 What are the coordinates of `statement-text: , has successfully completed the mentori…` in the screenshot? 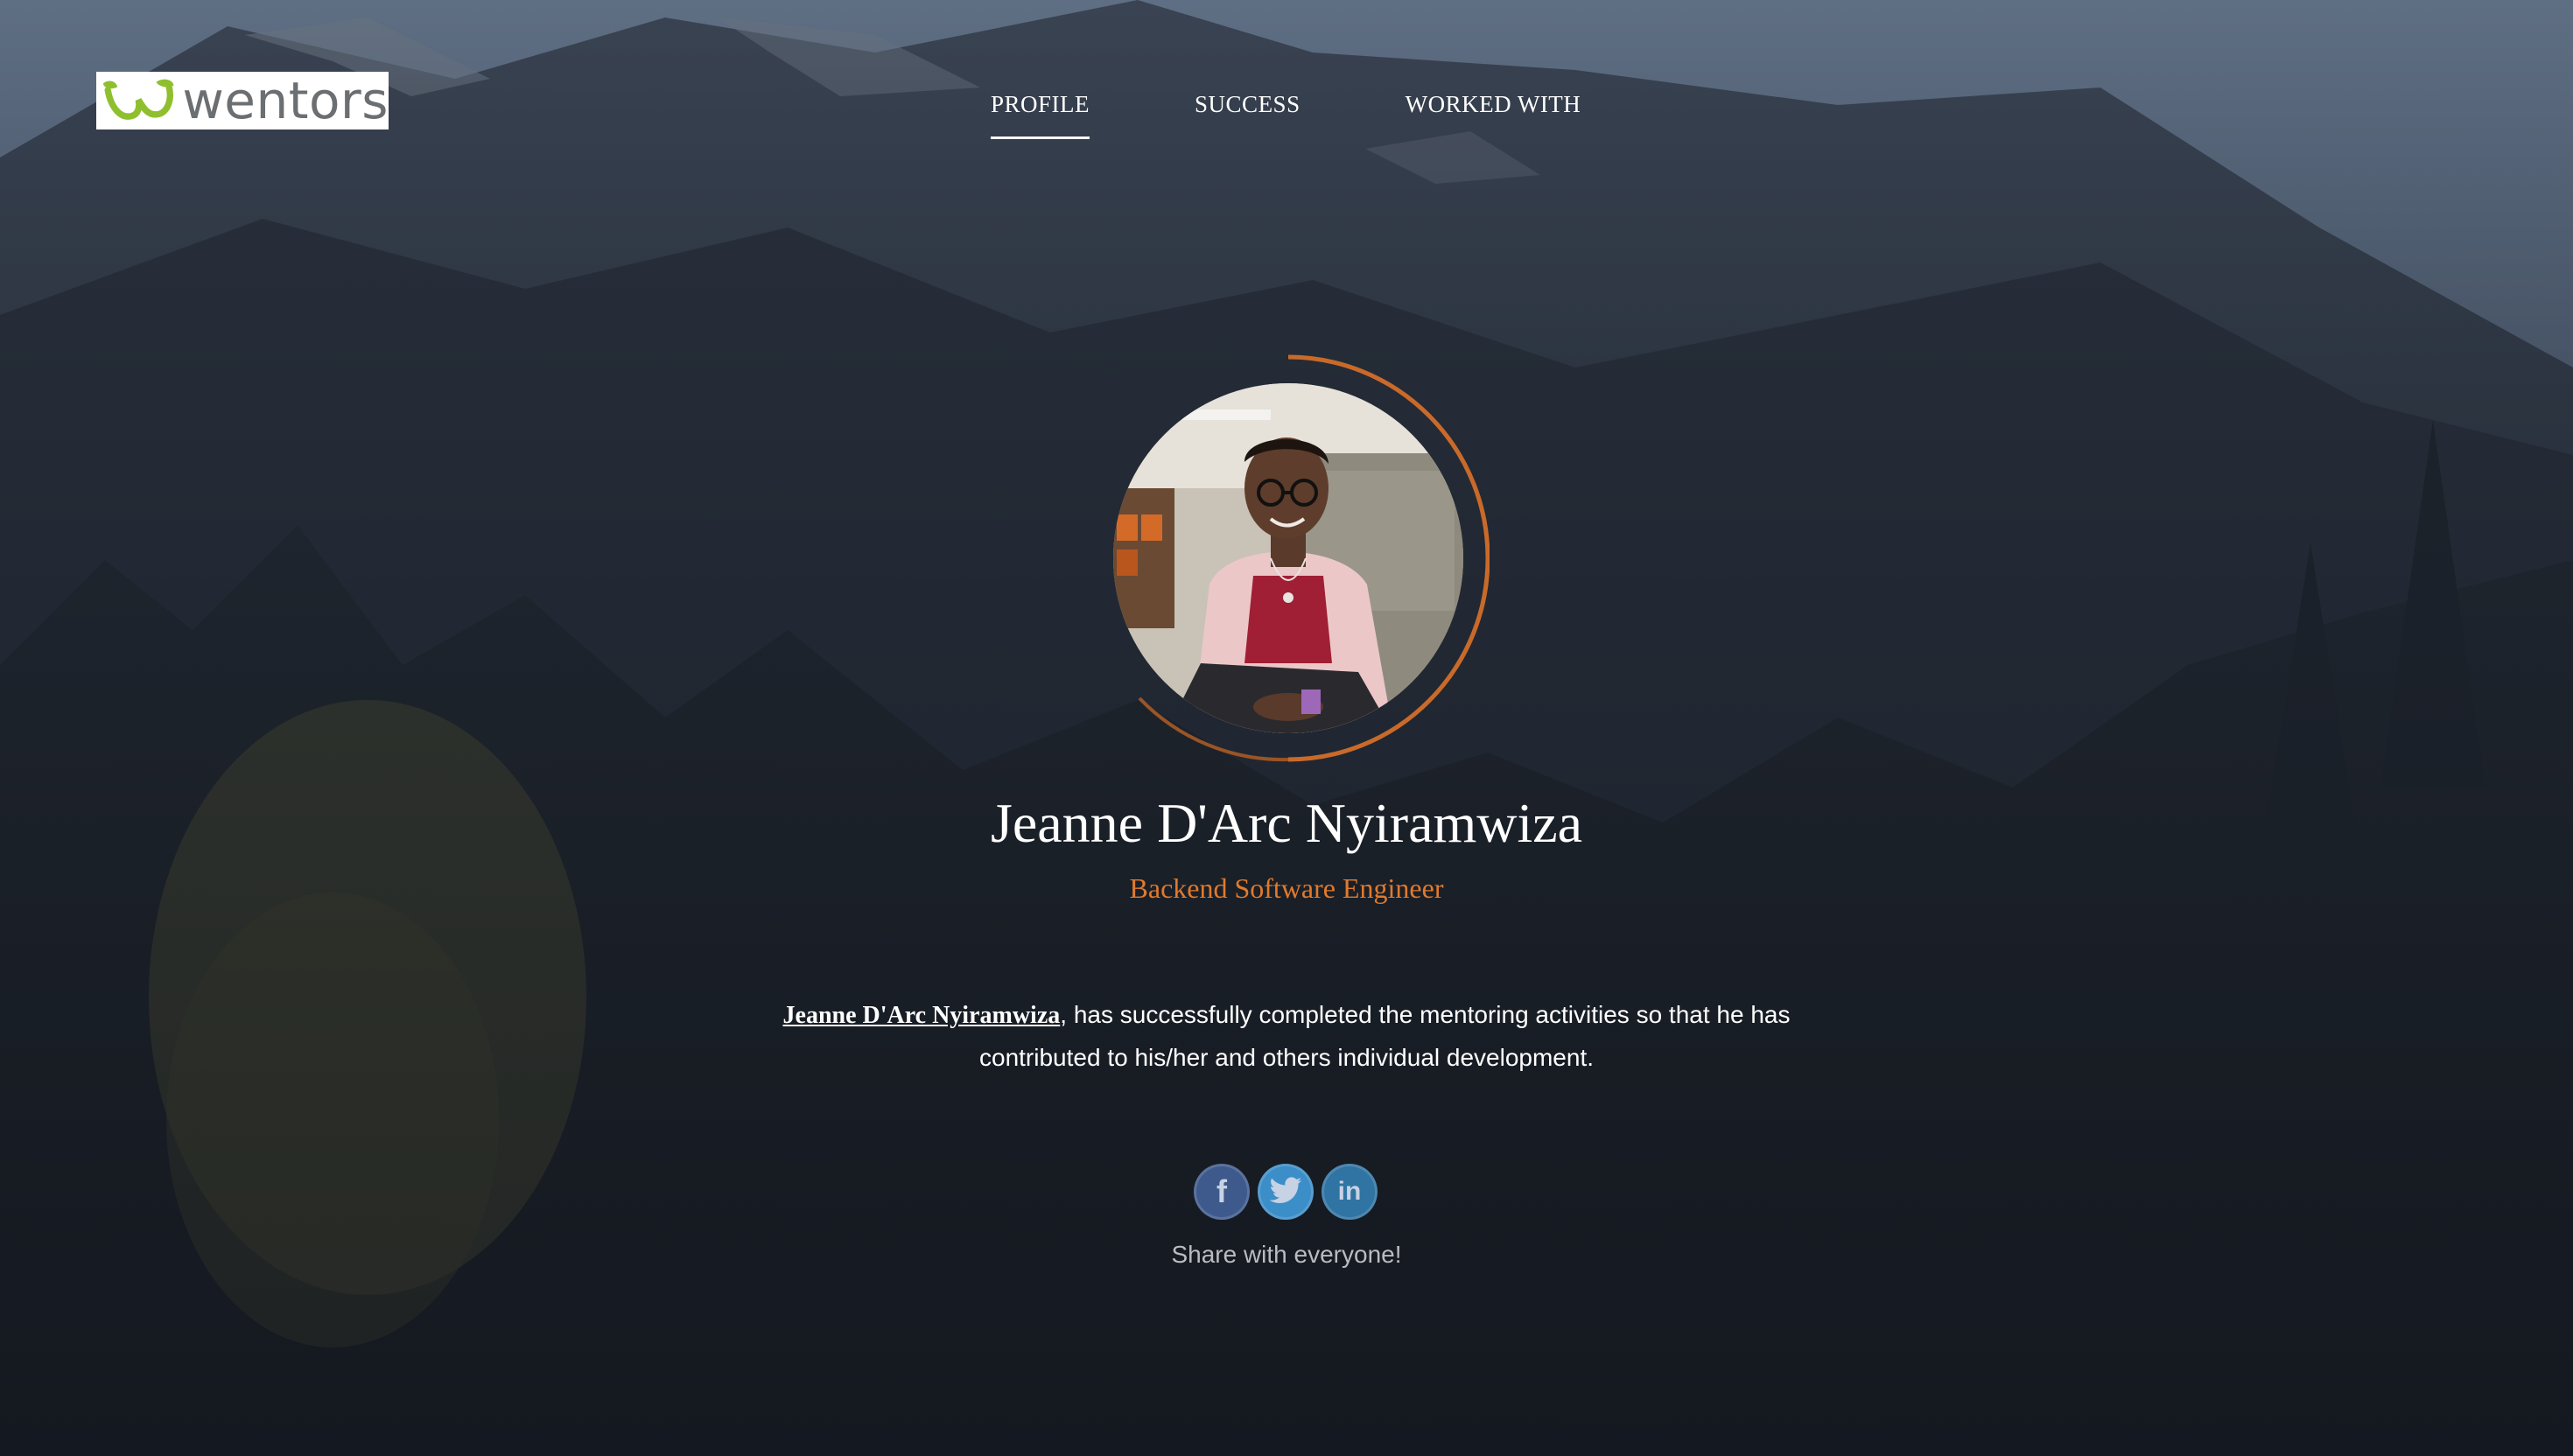 It's located at (1385, 1036).